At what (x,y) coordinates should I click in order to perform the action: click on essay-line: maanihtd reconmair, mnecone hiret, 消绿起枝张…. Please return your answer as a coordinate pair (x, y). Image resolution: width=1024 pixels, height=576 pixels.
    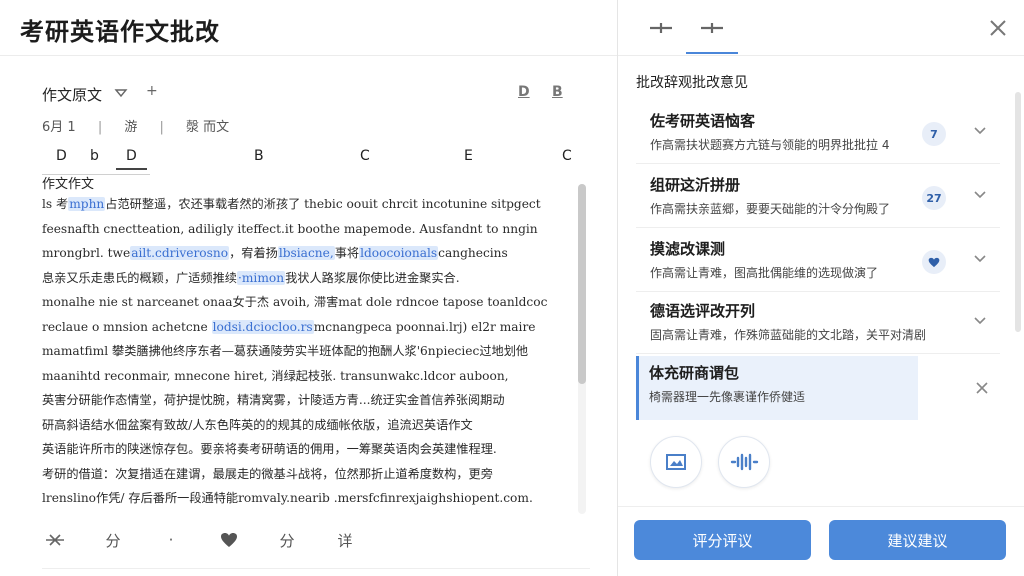
    Looking at the image, I should click on (302, 376).